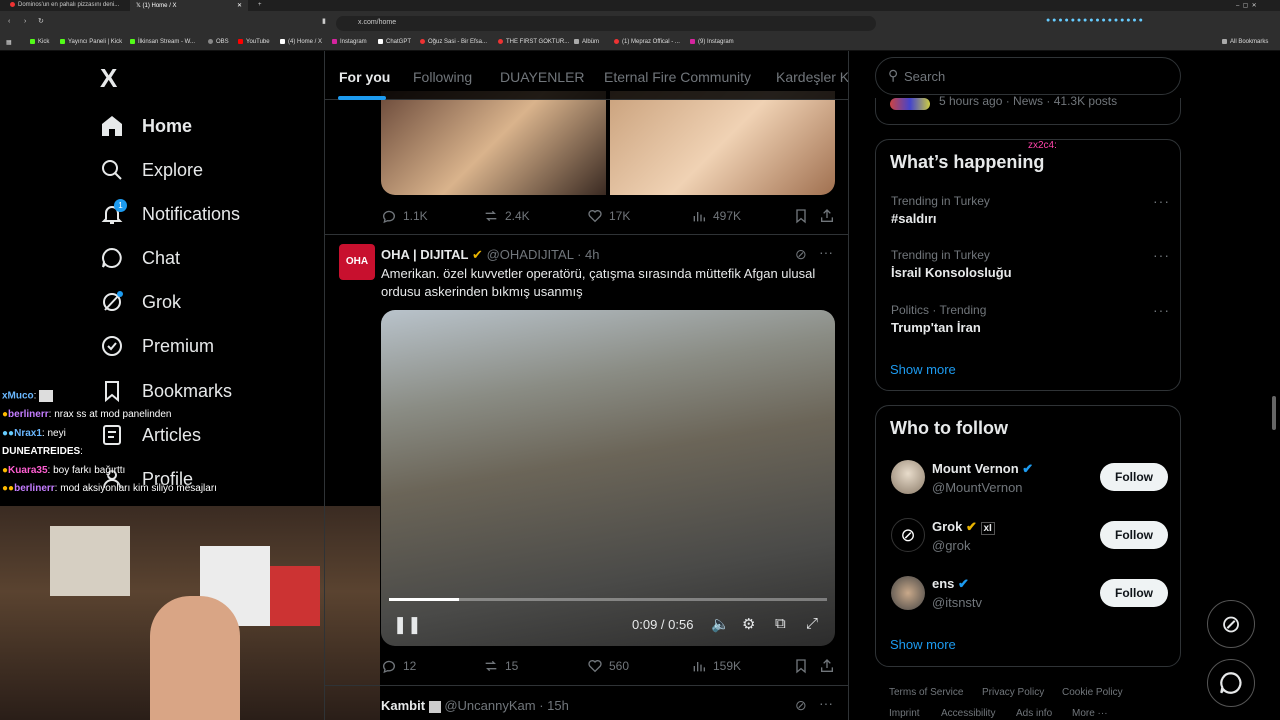 This screenshot has height=720, width=1280. Describe the element at coordinates (398, 666) in the screenshot. I see `reply-button: 12` at that location.